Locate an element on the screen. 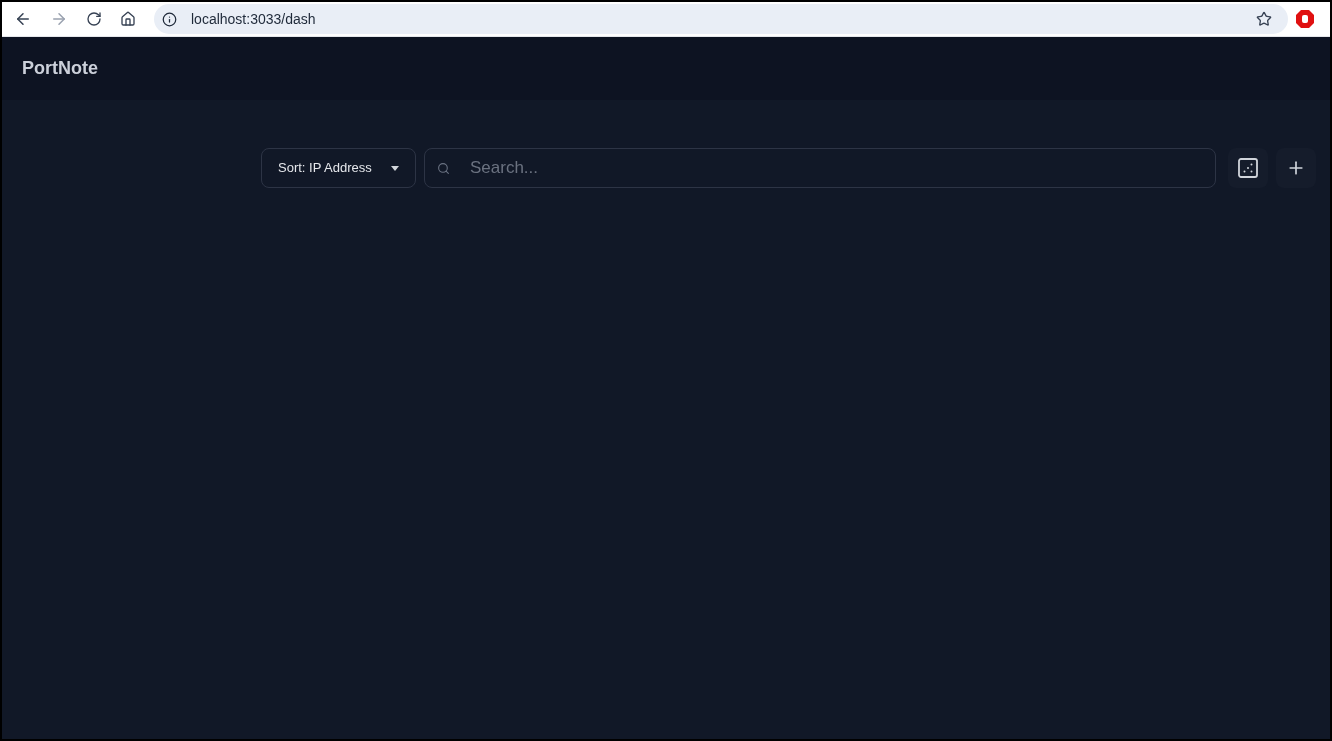  home-icon is located at coordinates (128, 19).